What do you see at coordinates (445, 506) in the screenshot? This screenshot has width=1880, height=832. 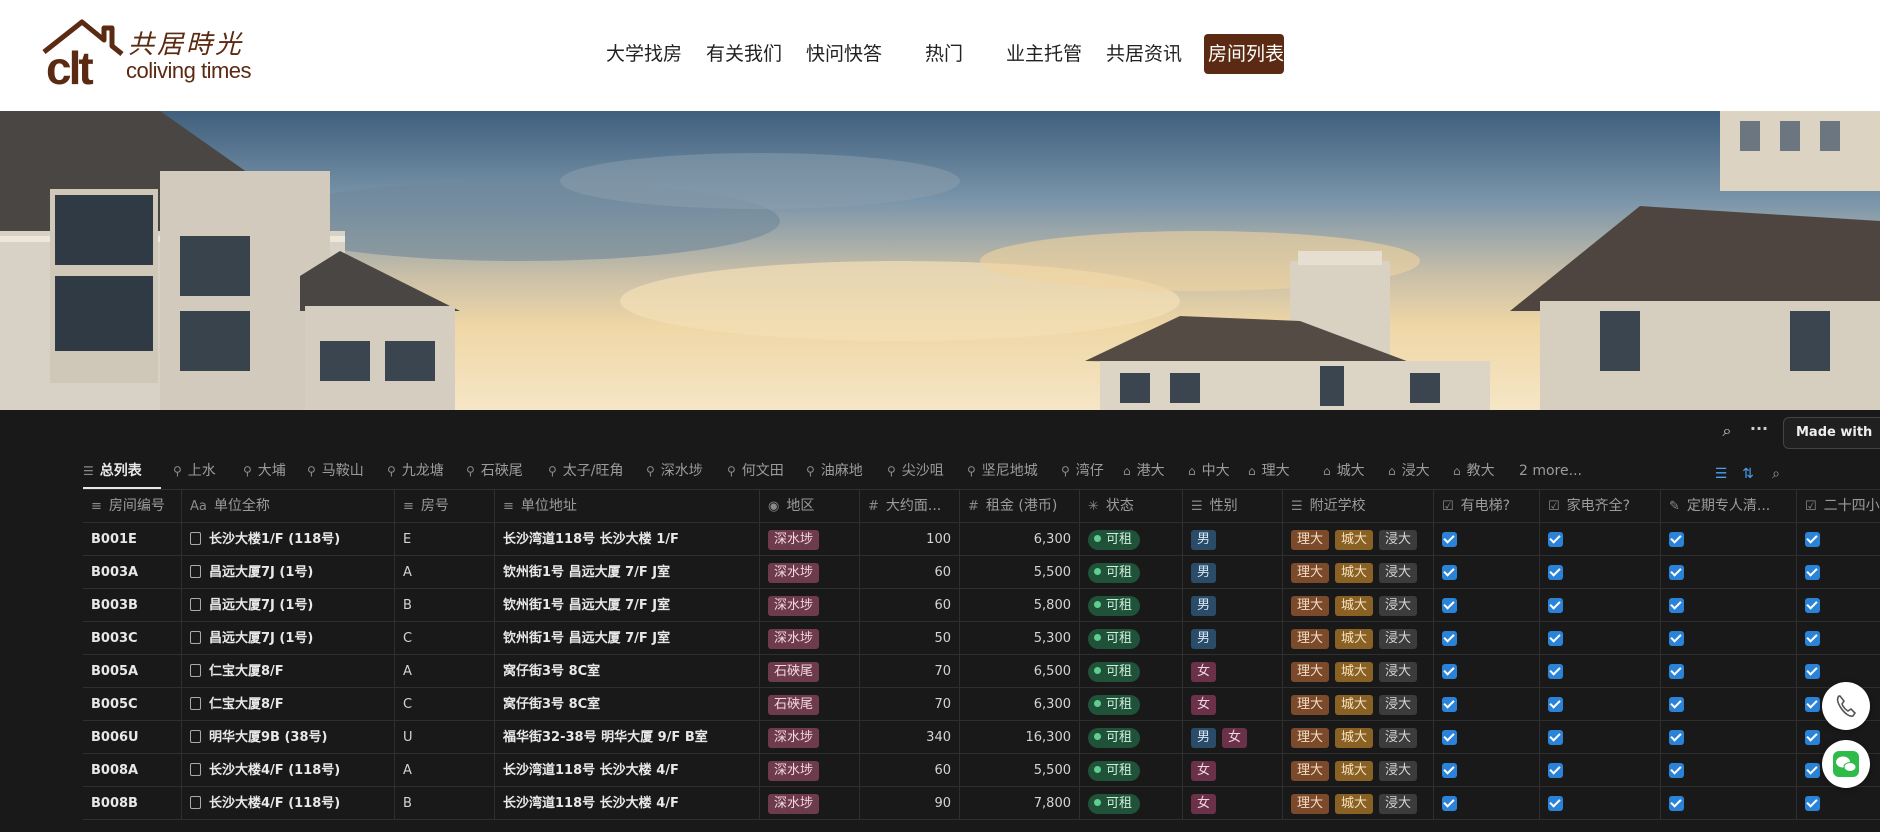 I see `column-header-room-no: ≡ 房号` at bounding box center [445, 506].